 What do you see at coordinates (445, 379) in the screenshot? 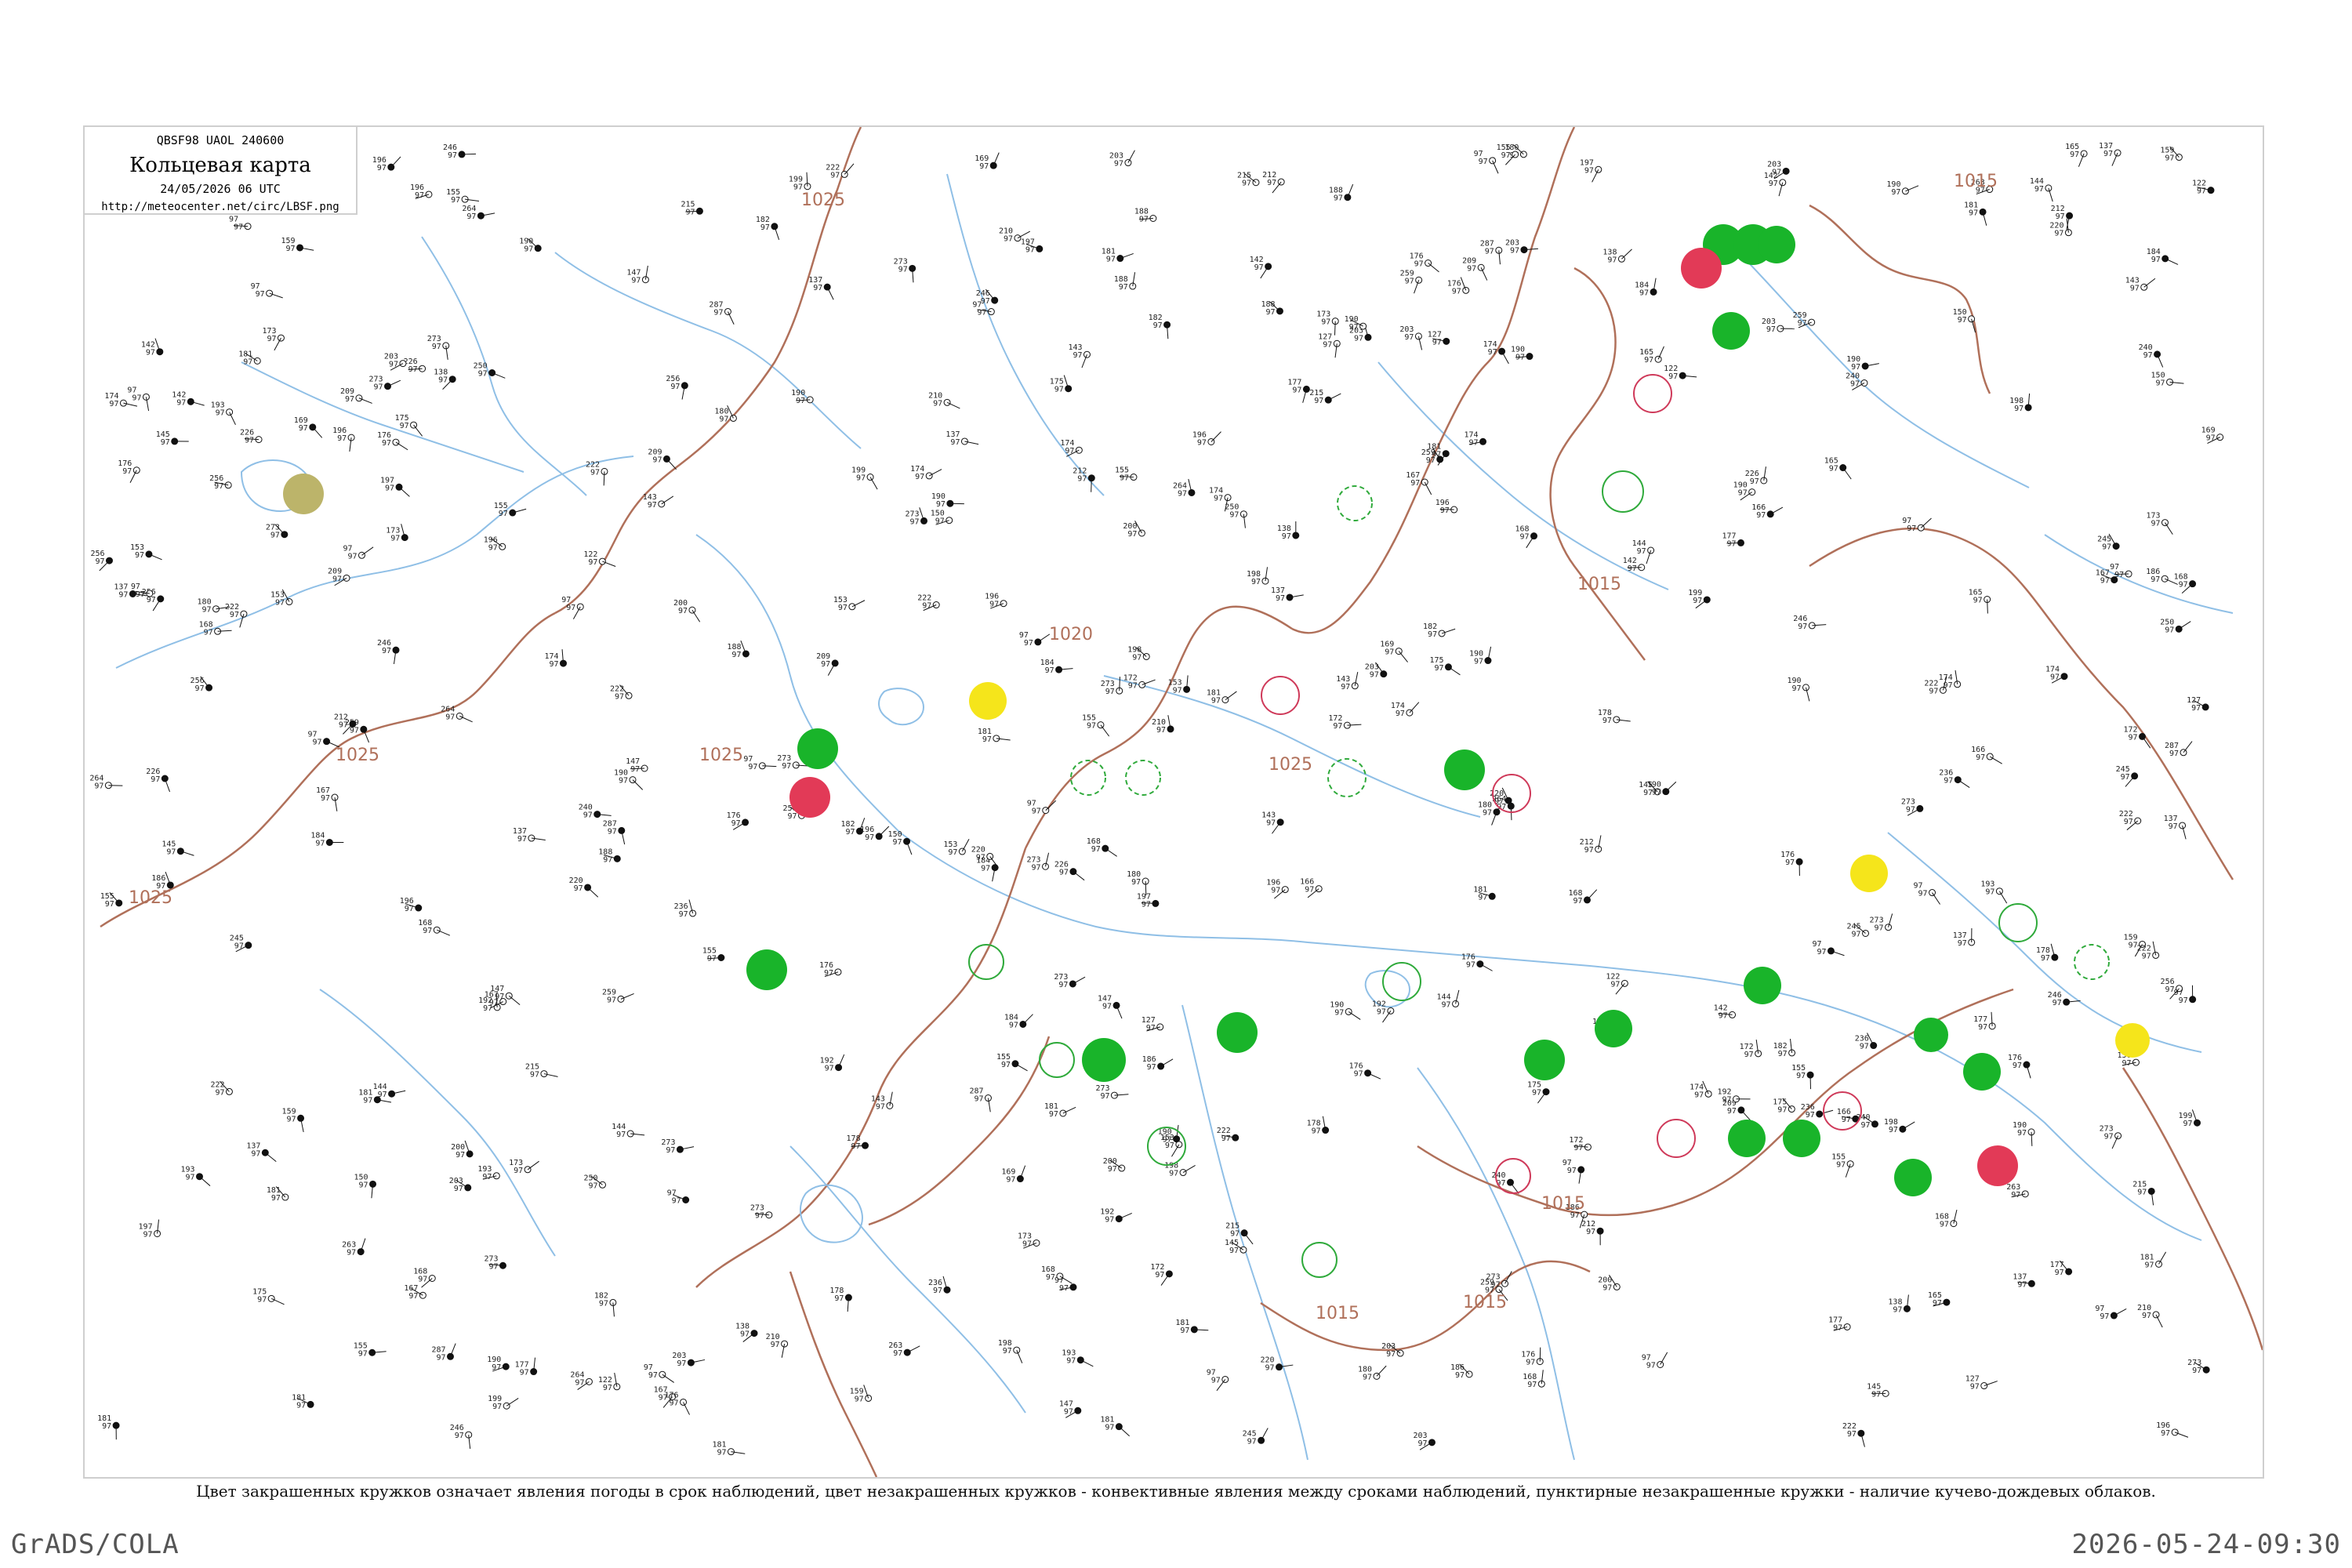
I see `station-plot: 13897` at bounding box center [445, 379].